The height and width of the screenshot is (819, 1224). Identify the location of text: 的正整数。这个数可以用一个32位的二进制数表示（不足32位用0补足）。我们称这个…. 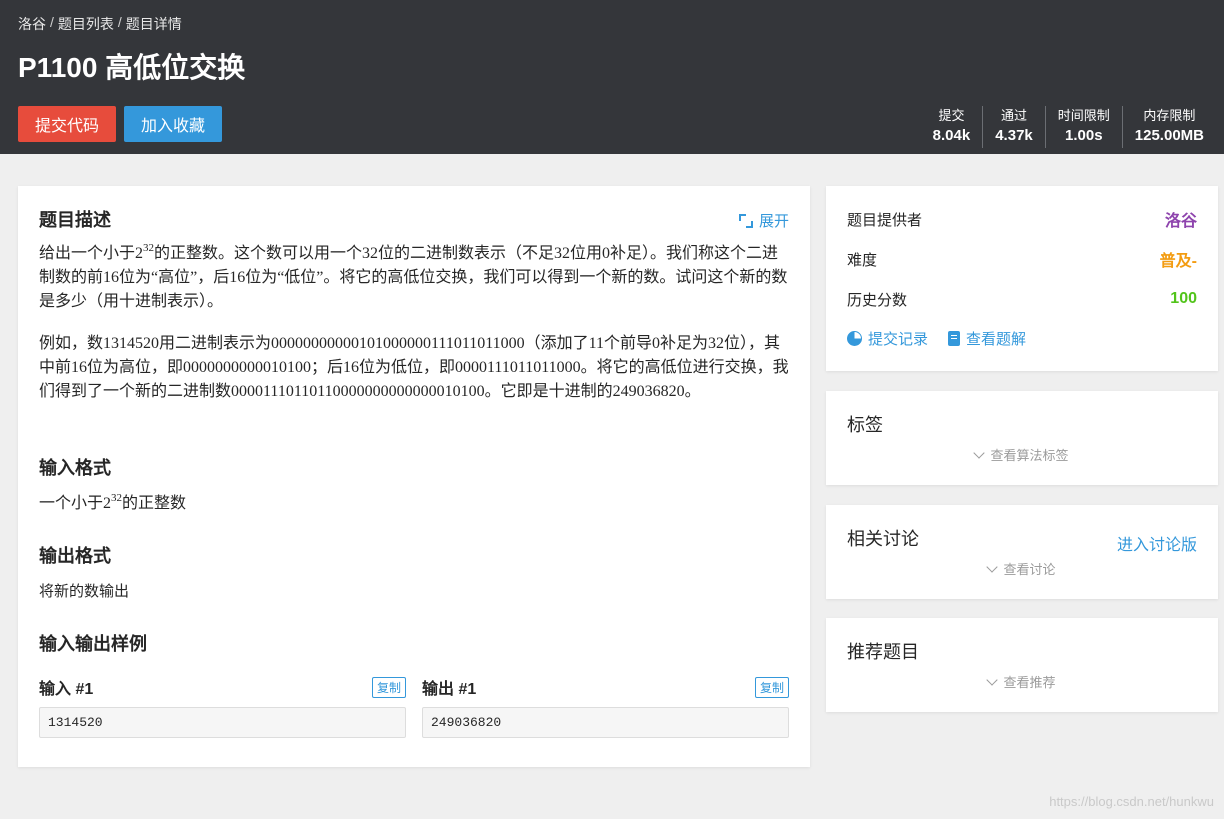
(413, 277).